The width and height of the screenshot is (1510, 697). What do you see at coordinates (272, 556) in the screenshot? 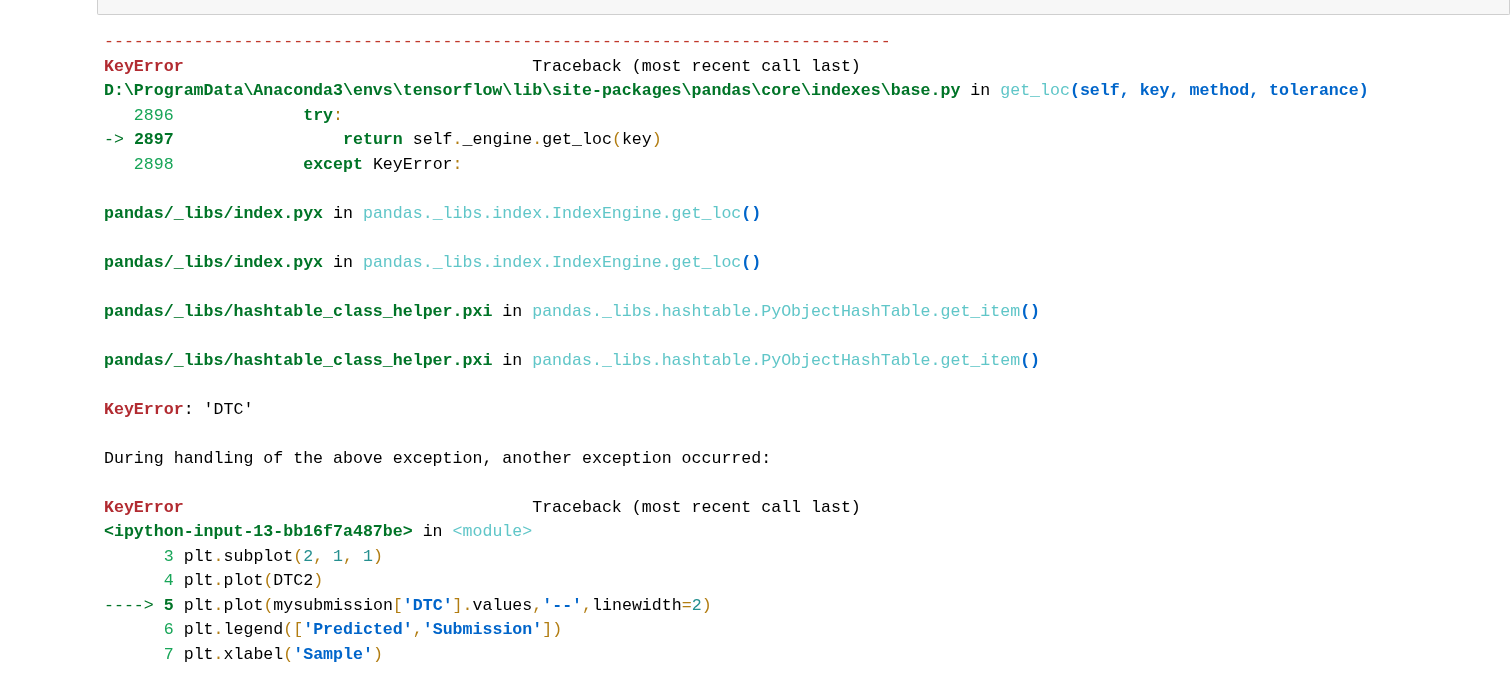
I see `traceback-line: 3 plt.subplot(2, 1, 1)` at bounding box center [272, 556].